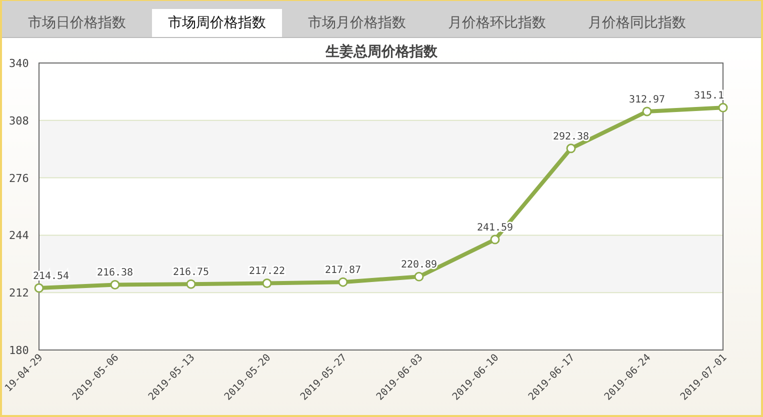  What do you see at coordinates (217, 23) in the screenshot?
I see `tab: 市场周价格指数` at bounding box center [217, 23].